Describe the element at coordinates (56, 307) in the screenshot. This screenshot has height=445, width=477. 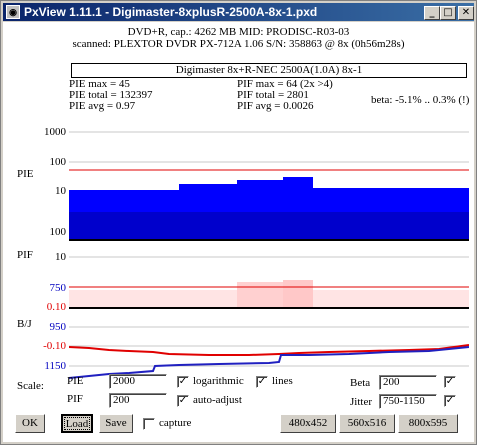
I see `beta-tick-pos: 0.10` at that location.